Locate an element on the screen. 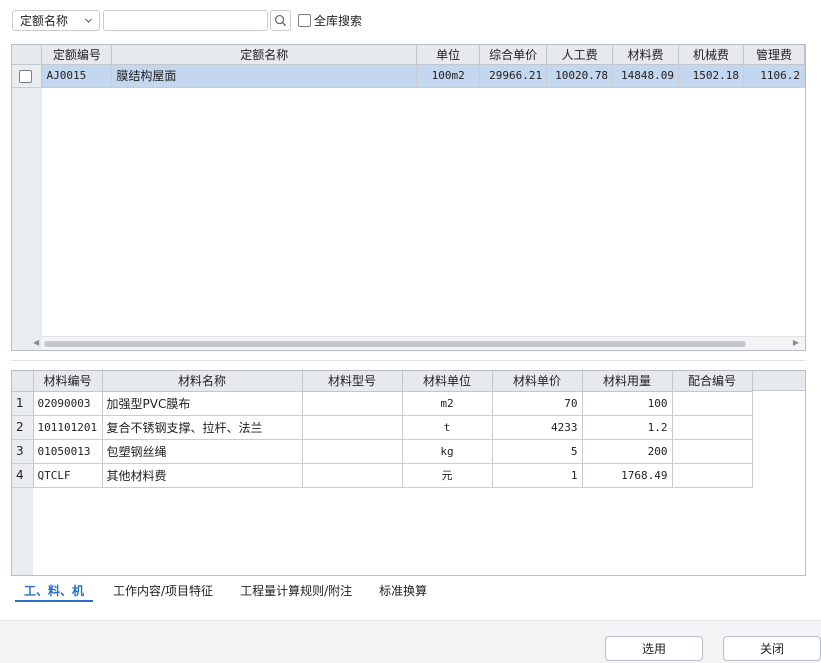 This screenshot has width=821, height=663. tab-work-content: 工作内容/项目特征 is located at coordinates (163, 592).